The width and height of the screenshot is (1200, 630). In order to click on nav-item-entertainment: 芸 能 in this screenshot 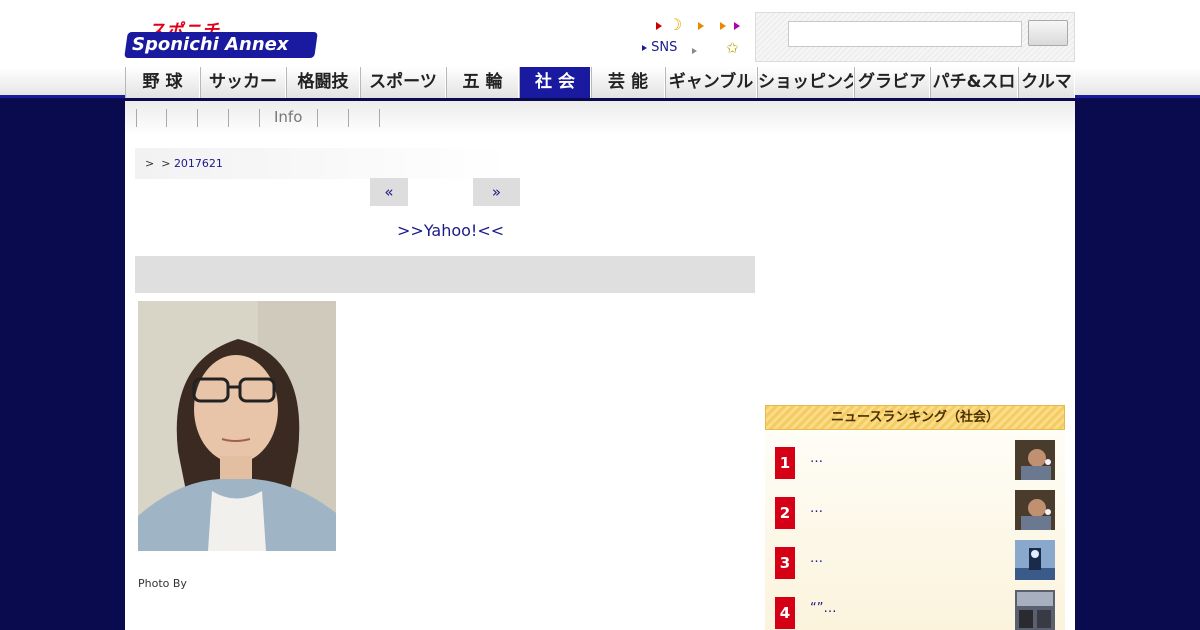, I will do `click(628, 82)`.